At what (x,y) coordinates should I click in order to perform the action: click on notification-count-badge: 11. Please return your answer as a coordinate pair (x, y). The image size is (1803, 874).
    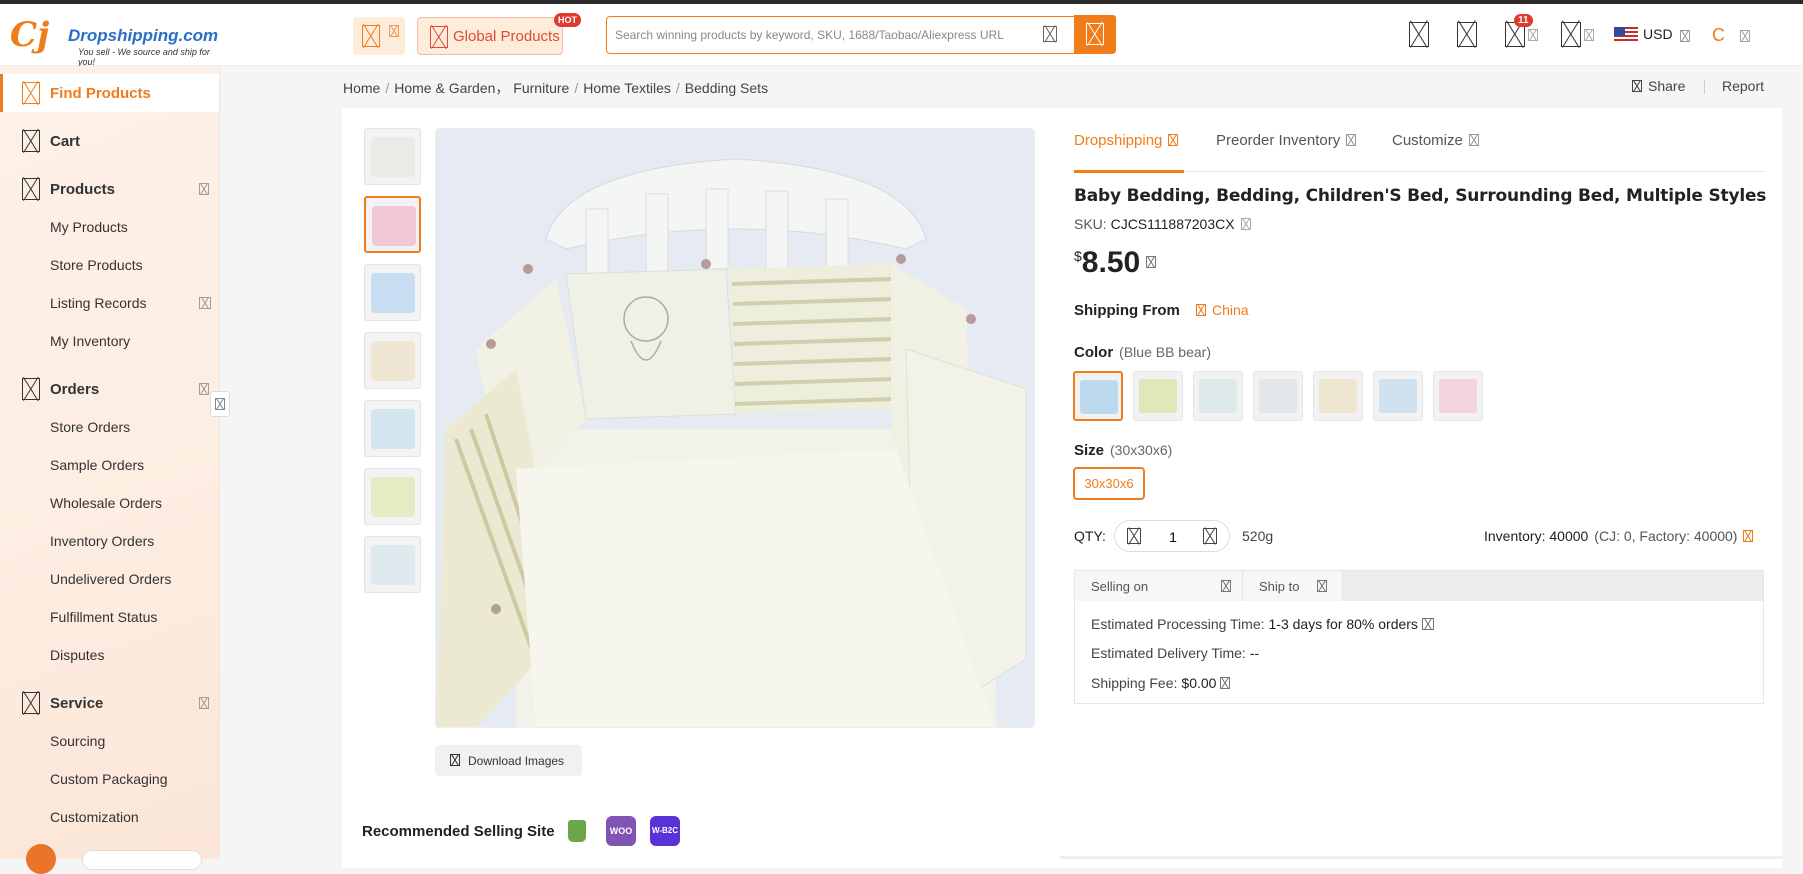
    Looking at the image, I should click on (1523, 20).